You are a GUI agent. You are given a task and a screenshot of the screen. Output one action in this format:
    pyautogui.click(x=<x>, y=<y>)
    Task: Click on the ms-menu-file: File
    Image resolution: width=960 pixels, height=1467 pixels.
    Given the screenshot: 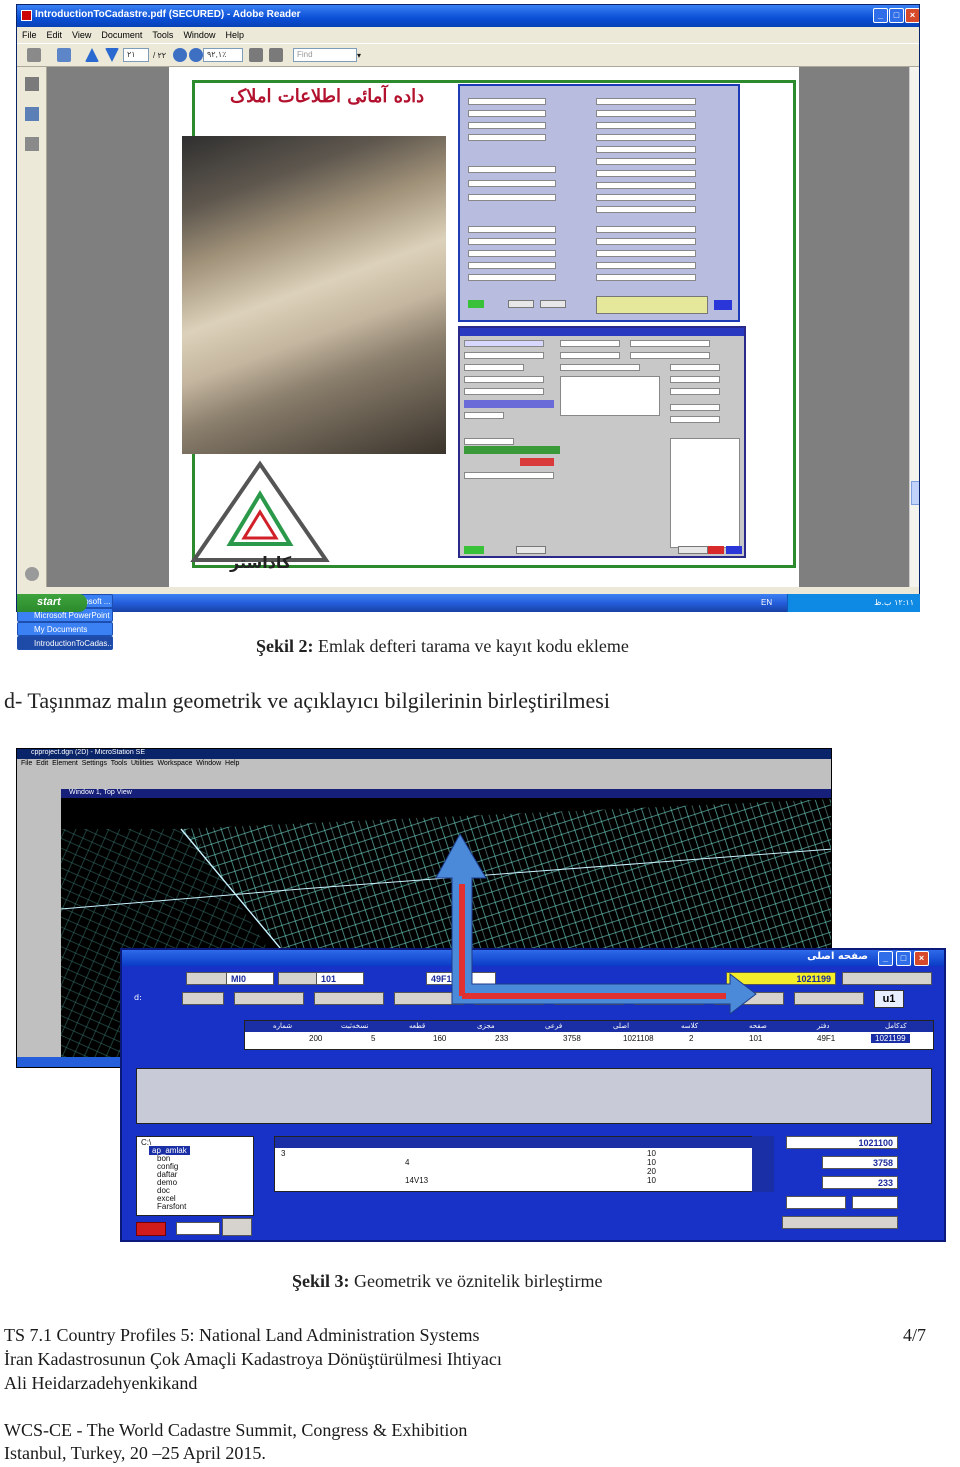 What is the action you would take?
    pyautogui.click(x=26, y=763)
    